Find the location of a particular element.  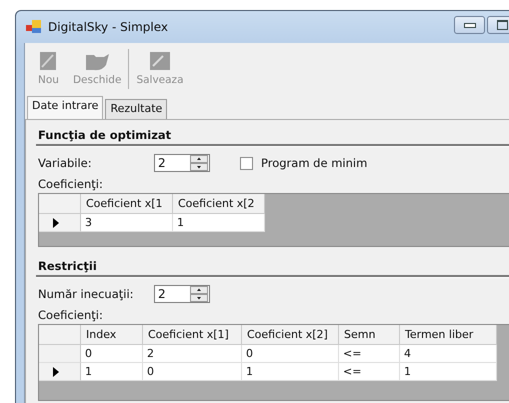

column-header: Coeficient x[2 is located at coordinates (219, 204).